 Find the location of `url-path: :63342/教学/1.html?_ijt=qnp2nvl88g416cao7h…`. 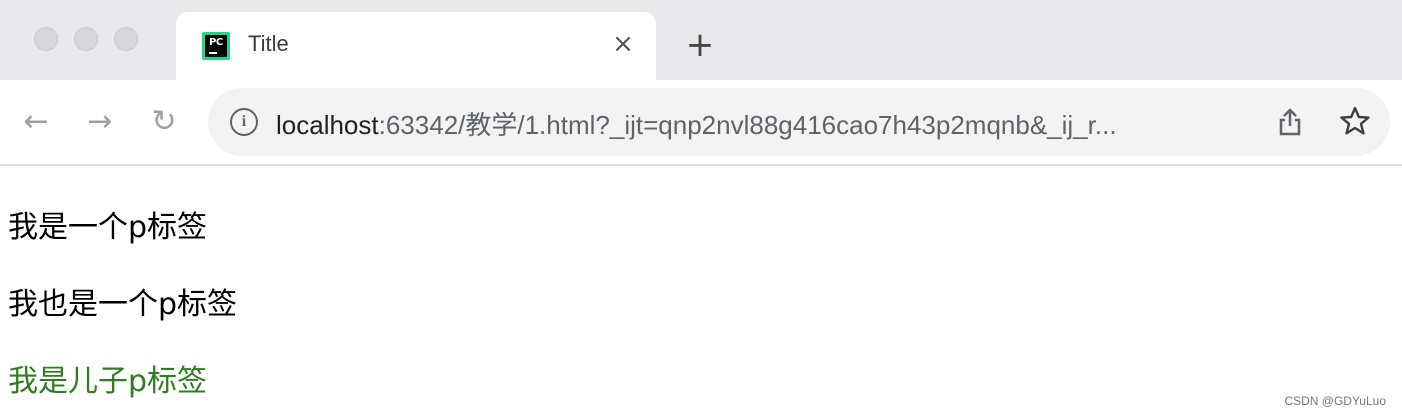

url-path: :63342/教学/1.html?_ijt=qnp2nvl88g416cao7h… is located at coordinates (747, 125).